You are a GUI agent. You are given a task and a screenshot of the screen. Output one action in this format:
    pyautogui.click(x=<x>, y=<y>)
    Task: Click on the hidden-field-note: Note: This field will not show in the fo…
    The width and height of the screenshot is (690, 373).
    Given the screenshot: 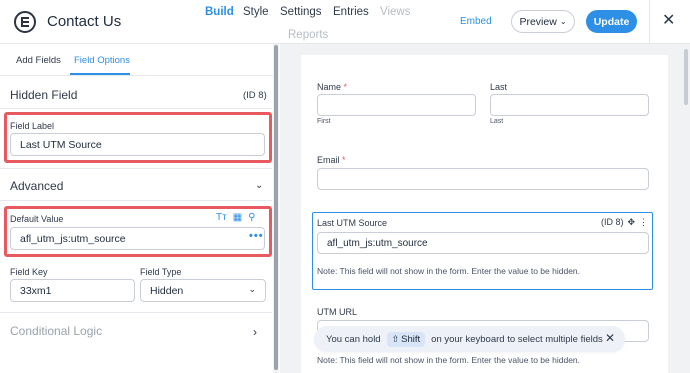 What is the action you would take?
    pyautogui.click(x=449, y=271)
    